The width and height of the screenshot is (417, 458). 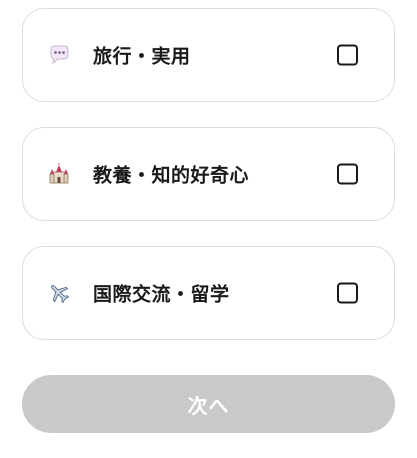 I want to click on castle-icon, so click(x=59, y=174).